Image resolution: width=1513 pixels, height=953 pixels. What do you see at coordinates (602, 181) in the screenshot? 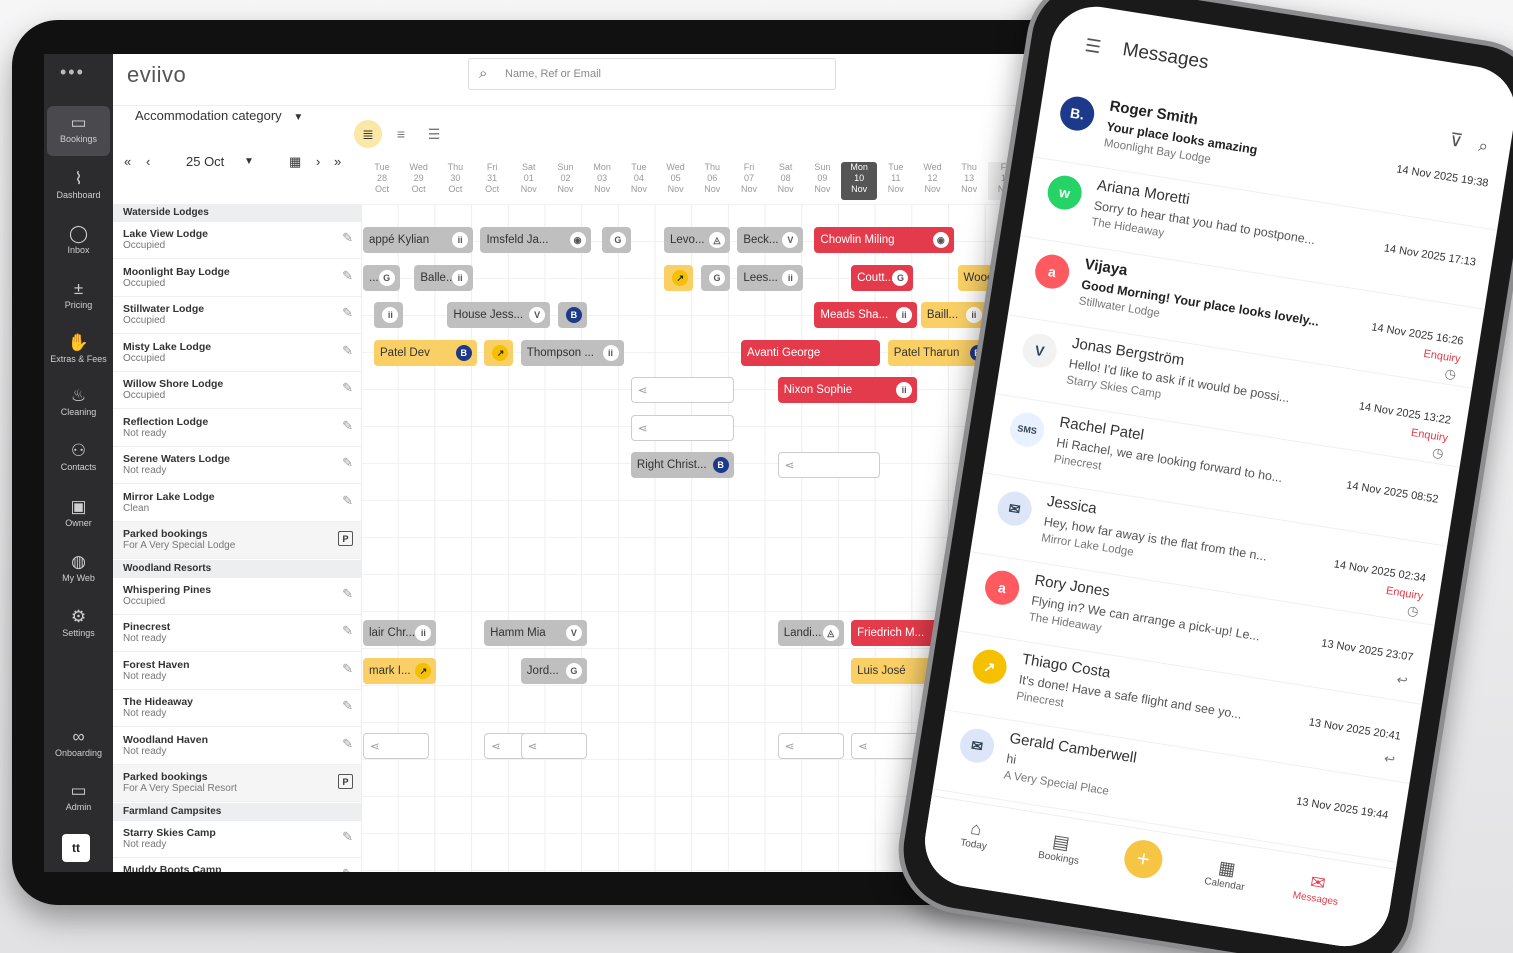
I see `date-column-header: Mon 03 Nov` at bounding box center [602, 181].